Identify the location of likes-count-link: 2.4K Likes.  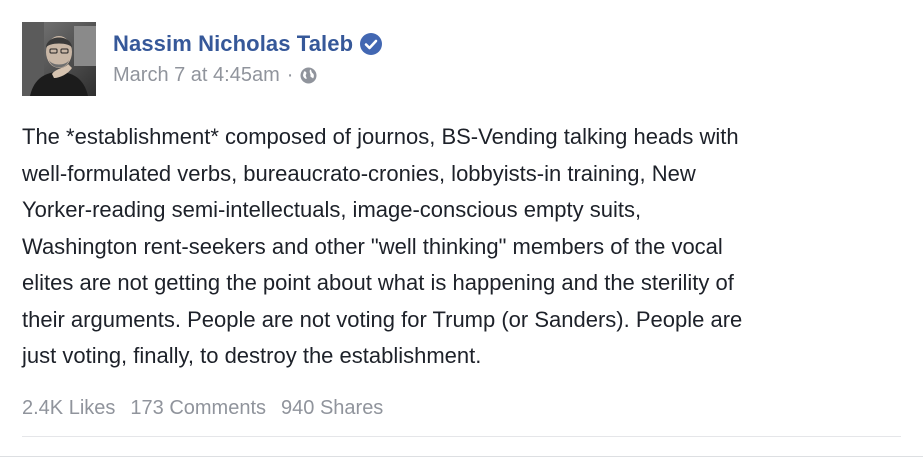
(68, 408).